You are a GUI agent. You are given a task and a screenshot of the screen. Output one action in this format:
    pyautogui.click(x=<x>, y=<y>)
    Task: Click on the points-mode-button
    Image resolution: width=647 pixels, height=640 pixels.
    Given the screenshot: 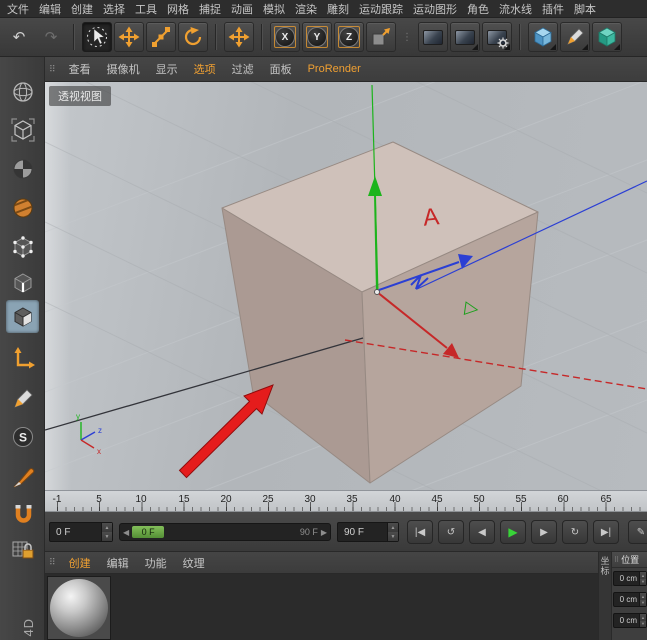 What is the action you would take?
    pyautogui.click(x=22, y=246)
    